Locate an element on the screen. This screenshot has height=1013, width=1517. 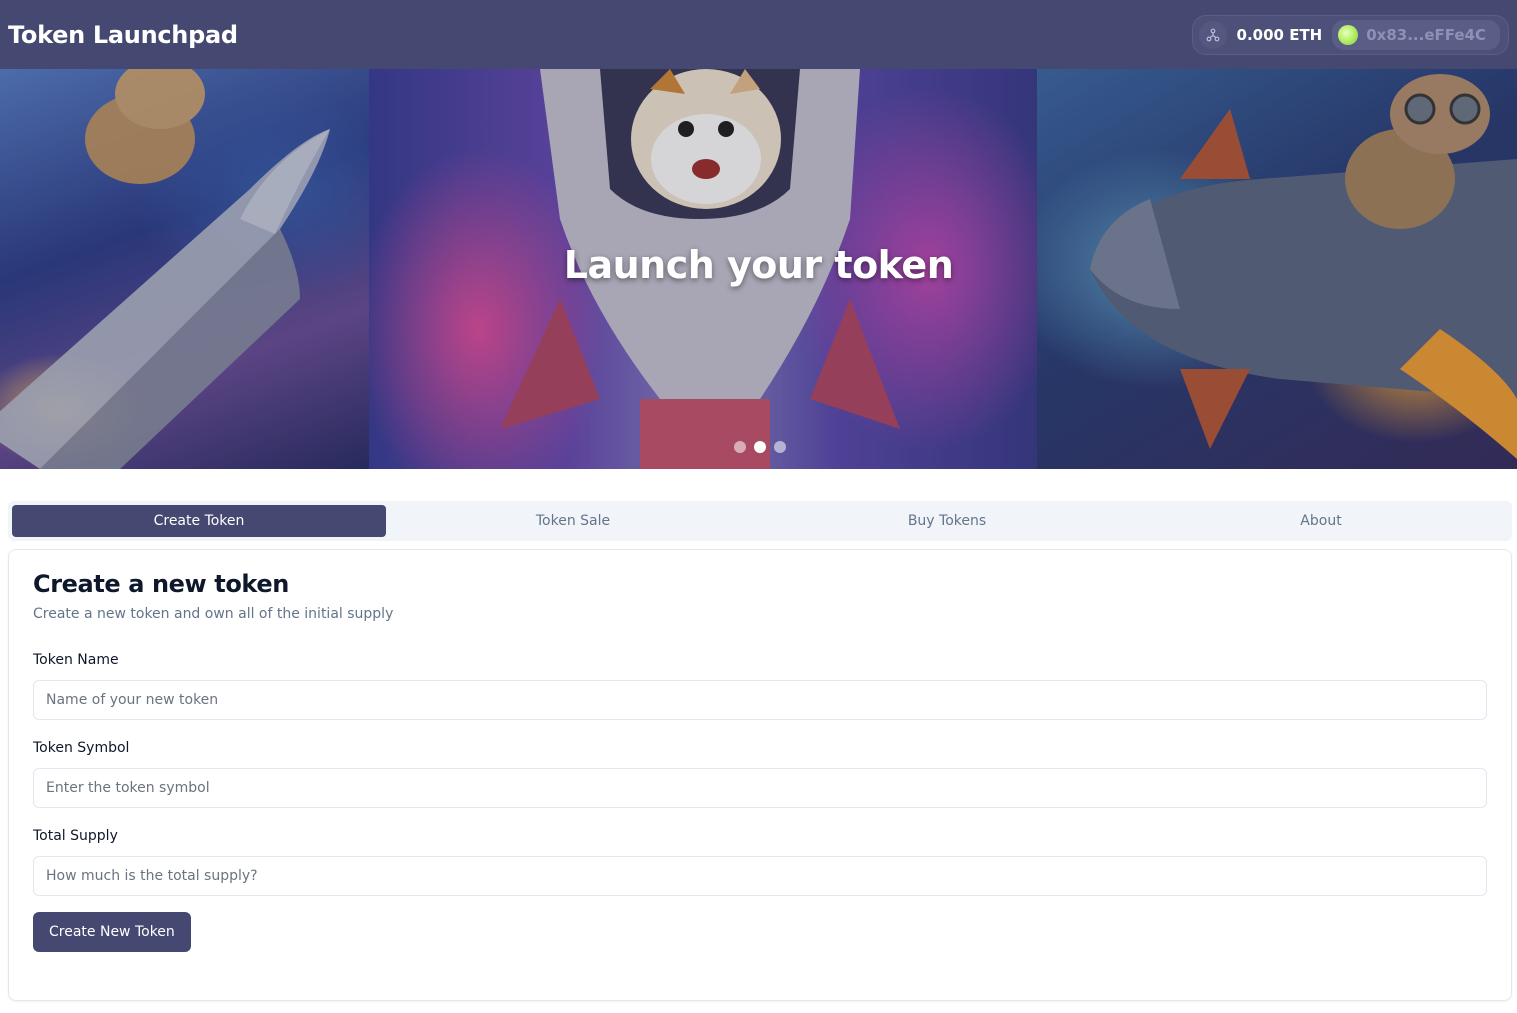
carousel-dots is located at coordinates (760, 447).